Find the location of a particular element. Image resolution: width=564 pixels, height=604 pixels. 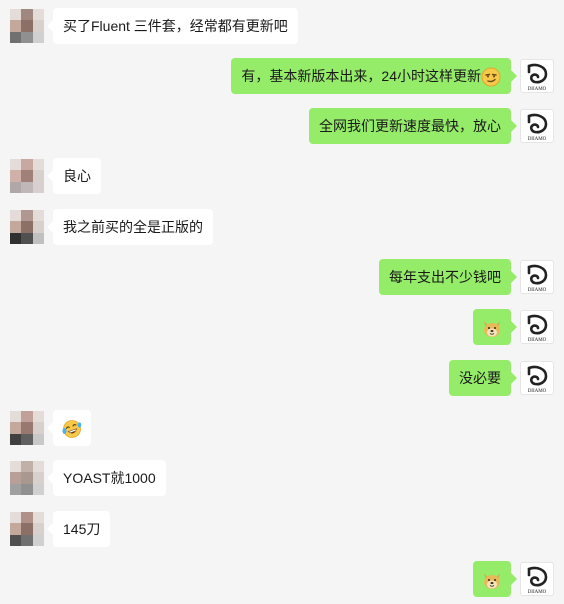

message-bubble-incoming: 145刀 is located at coordinates (78, 529).